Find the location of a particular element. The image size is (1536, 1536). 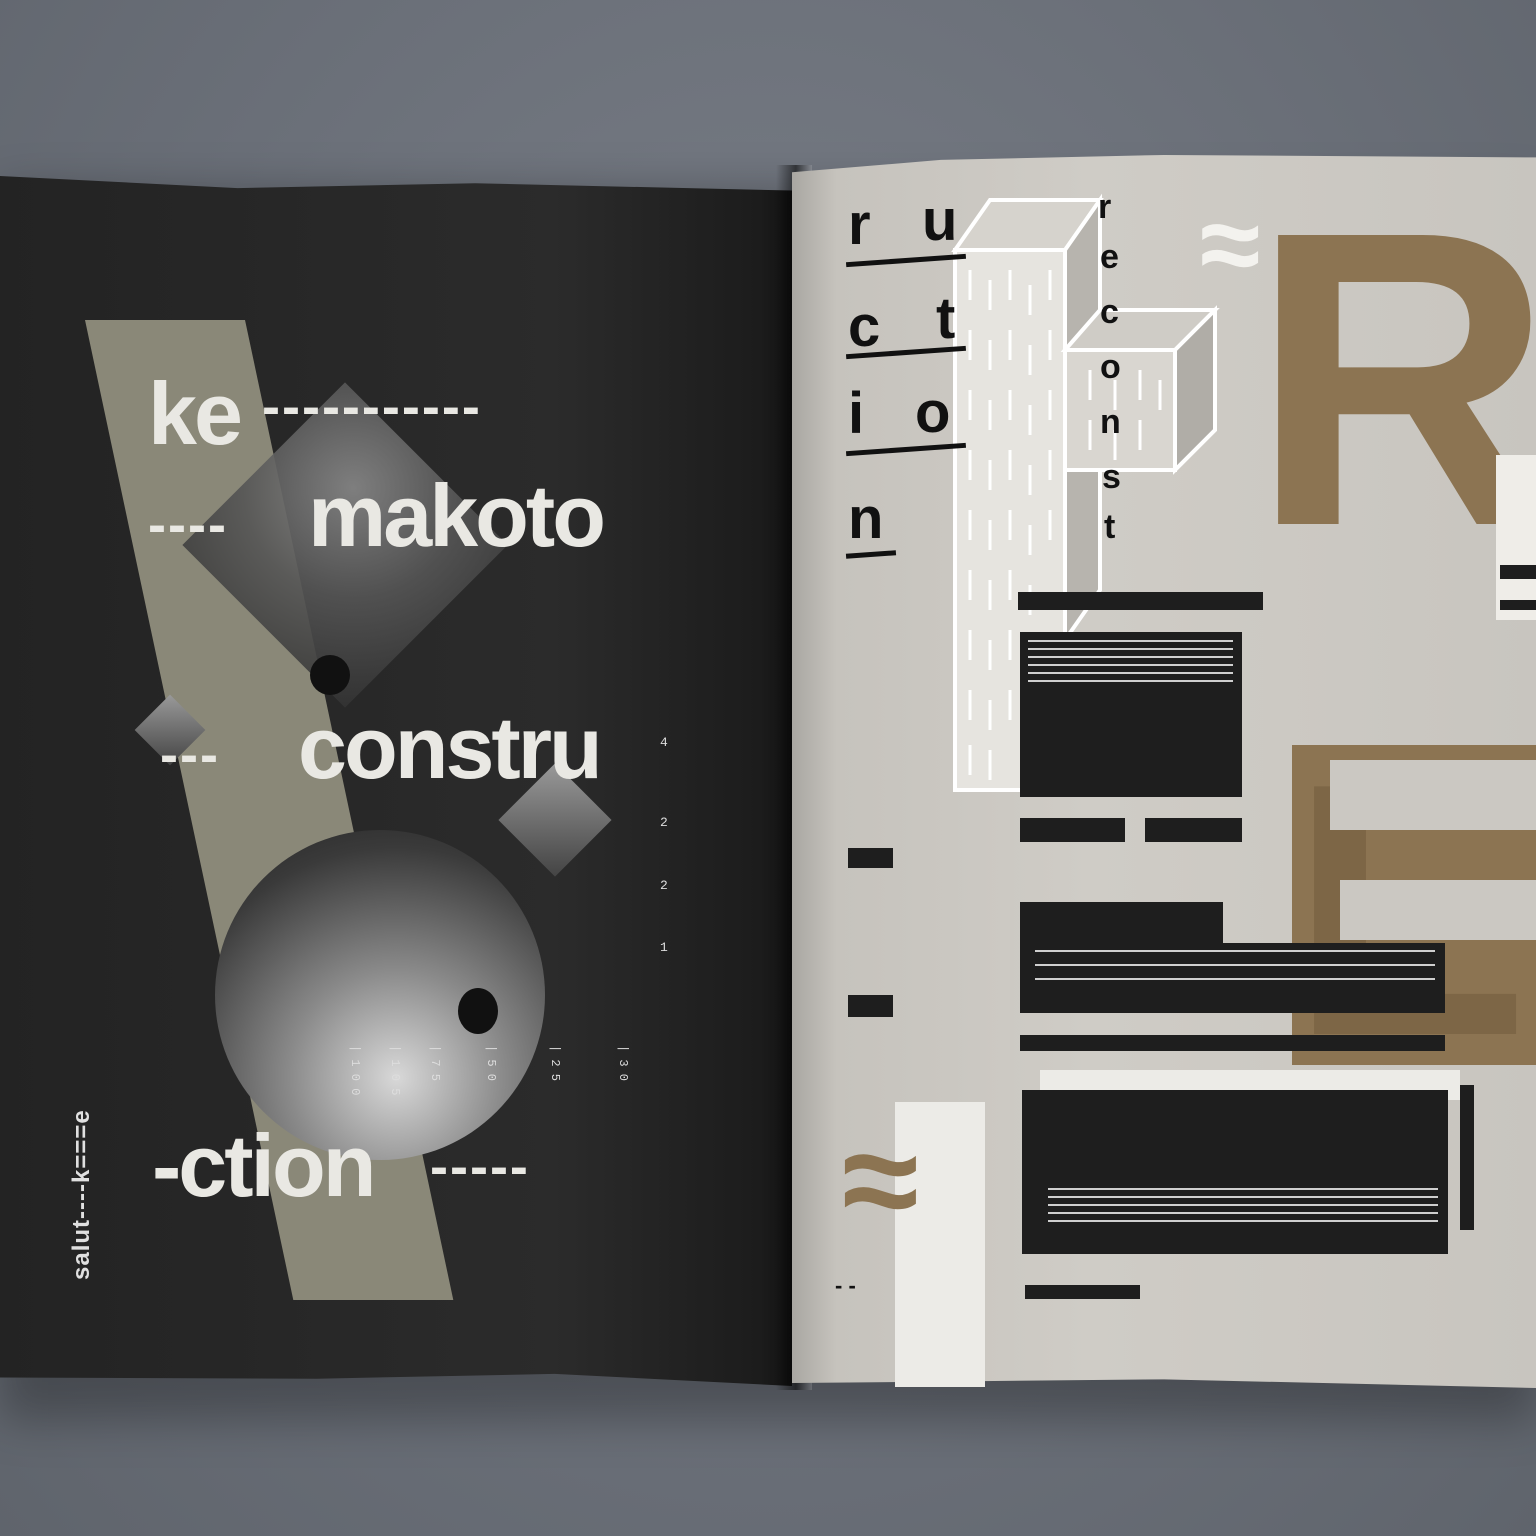

word-ction: -ction is located at coordinates (264, 1165).